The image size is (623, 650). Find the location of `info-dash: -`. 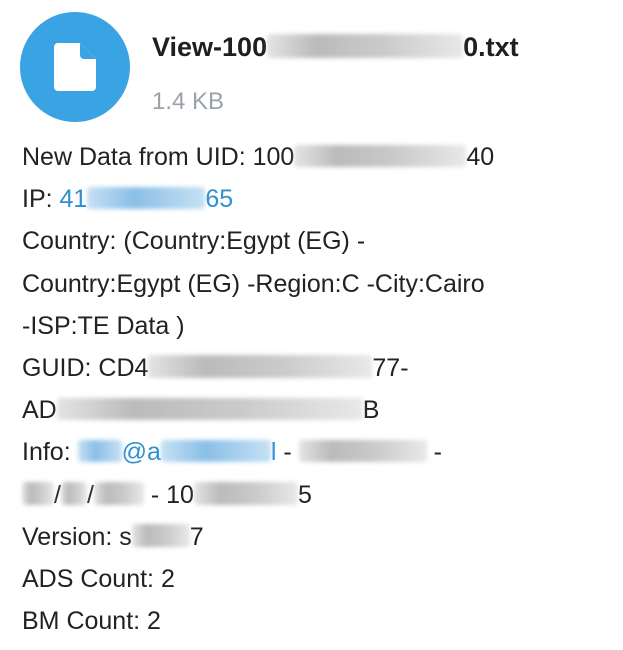

info-dash: - is located at coordinates (287, 452).